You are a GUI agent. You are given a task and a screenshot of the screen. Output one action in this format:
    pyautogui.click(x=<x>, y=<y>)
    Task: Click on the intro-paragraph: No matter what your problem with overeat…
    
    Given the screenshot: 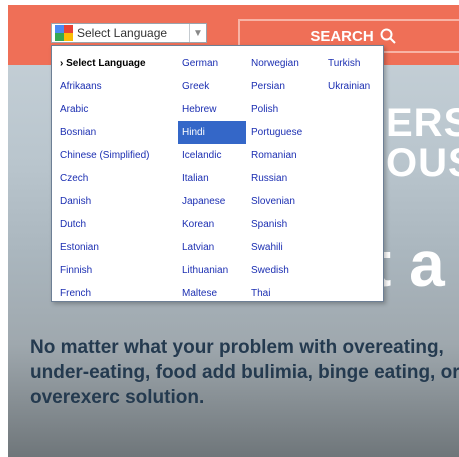 What is the action you would take?
    pyautogui.click(x=244, y=372)
    